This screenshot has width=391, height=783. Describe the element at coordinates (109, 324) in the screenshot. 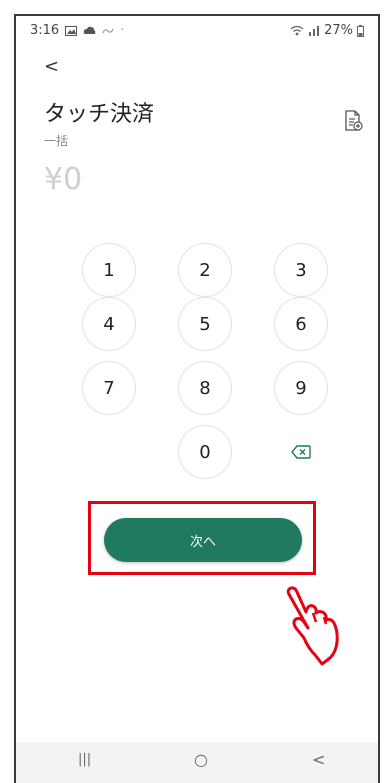

I see `key-4: 4` at that location.